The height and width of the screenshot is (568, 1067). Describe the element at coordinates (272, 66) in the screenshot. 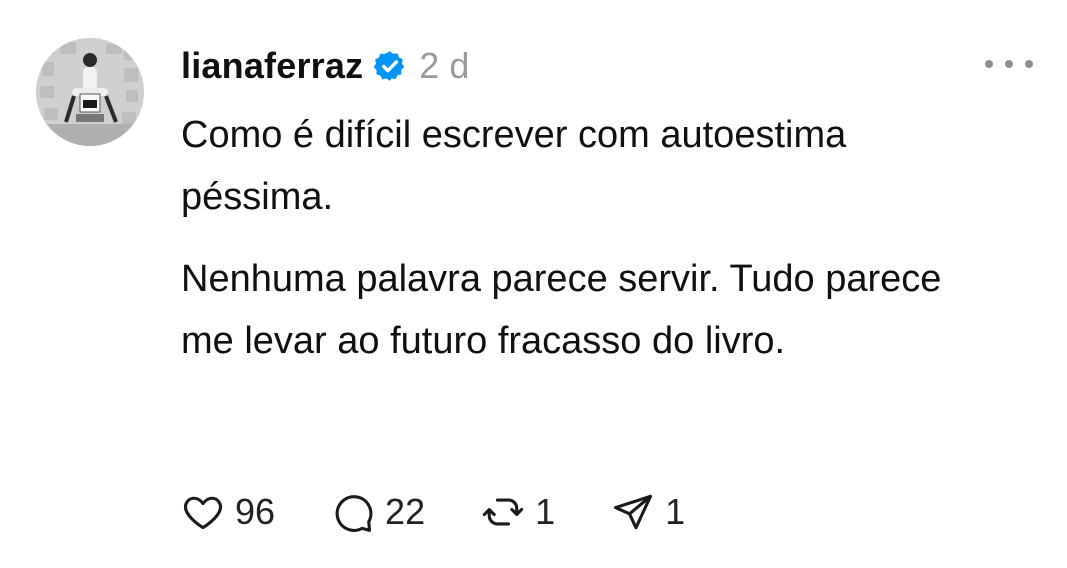

I see `username: lianaferraz` at that location.